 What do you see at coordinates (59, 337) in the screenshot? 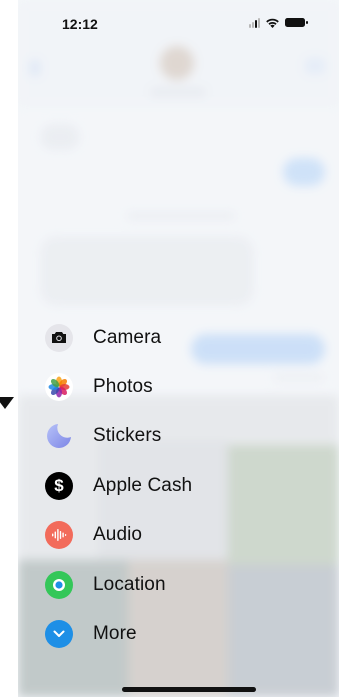
I see `camera-icon` at bounding box center [59, 337].